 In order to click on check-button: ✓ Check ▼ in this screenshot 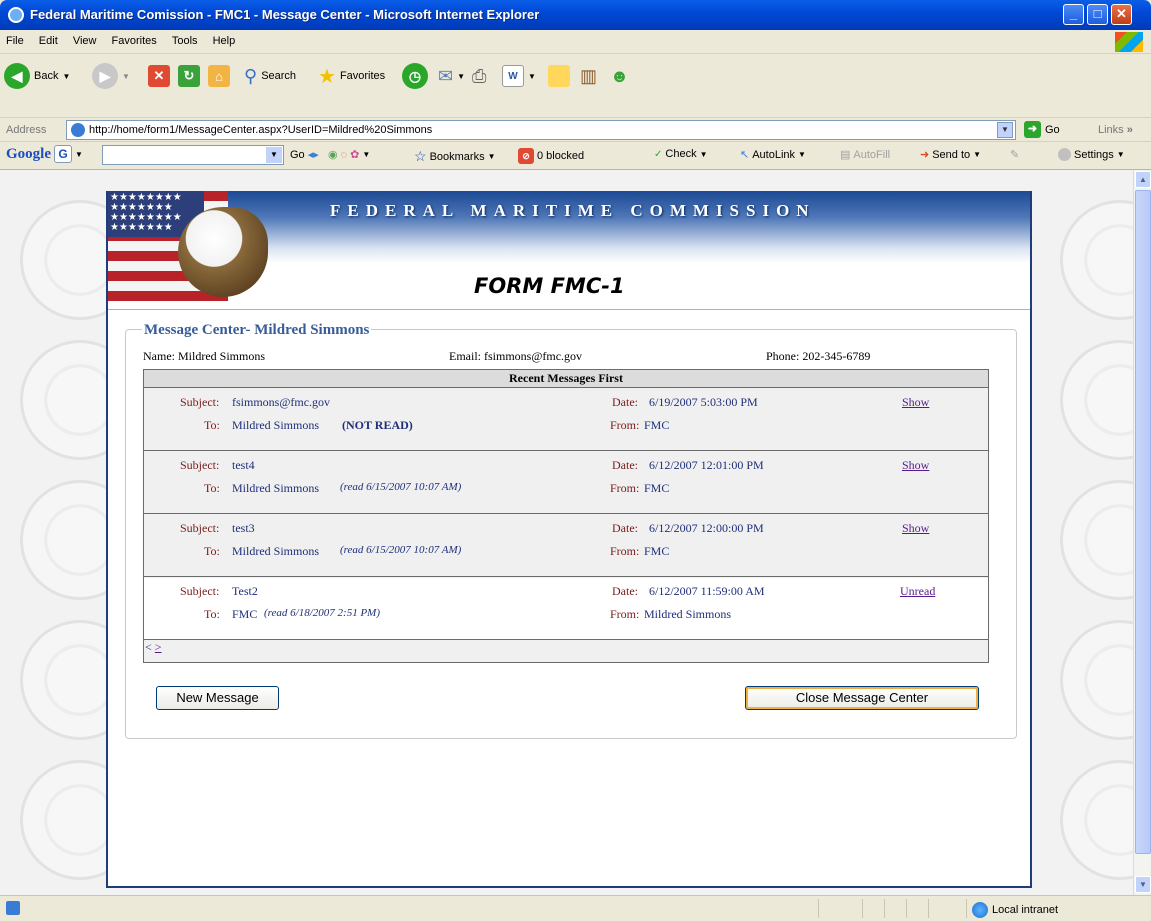, I will do `click(681, 154)`.